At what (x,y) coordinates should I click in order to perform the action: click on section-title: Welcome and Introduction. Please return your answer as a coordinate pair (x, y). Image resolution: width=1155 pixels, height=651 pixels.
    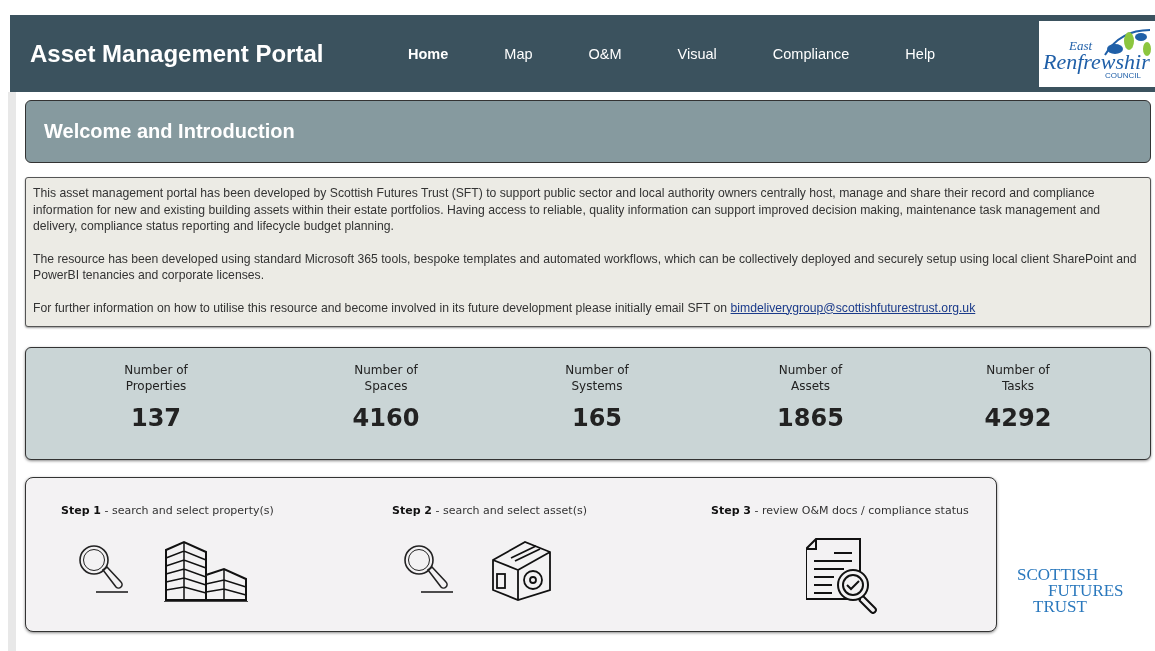
    Looking at the image, I should click on (588, 131).